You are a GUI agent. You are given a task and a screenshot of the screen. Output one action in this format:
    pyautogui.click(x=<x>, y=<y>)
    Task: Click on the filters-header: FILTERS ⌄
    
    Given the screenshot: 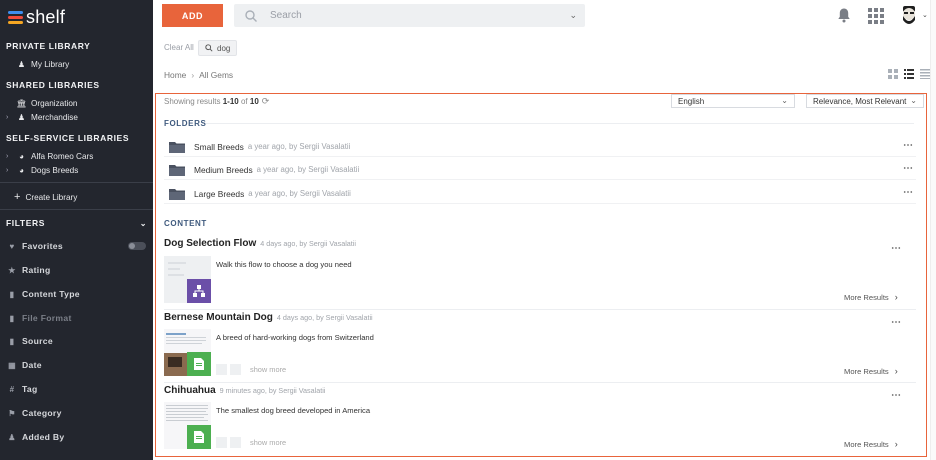 What is the action you would take?
    pyautogui.click(x=76, y=223)
    